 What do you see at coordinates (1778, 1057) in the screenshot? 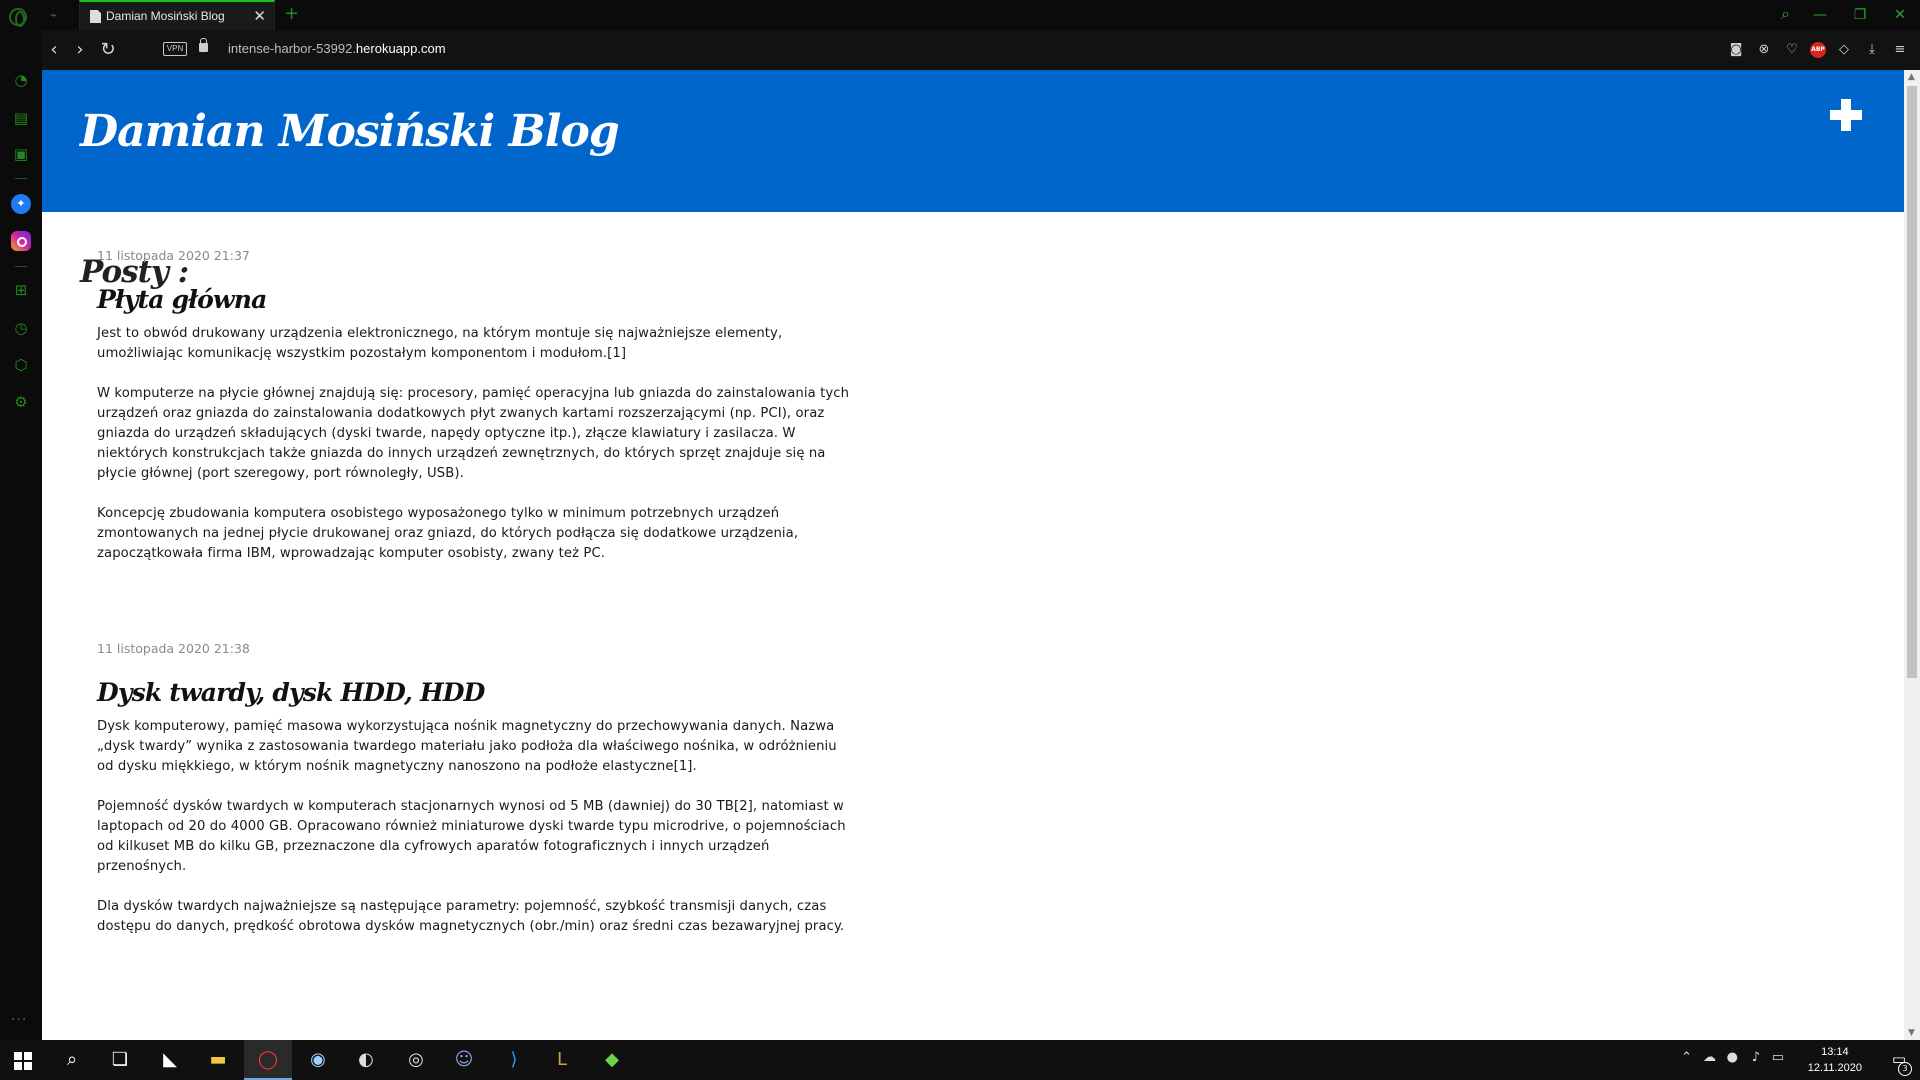
I see `network-icon: ▭` at bounding box center [1778, 1057].